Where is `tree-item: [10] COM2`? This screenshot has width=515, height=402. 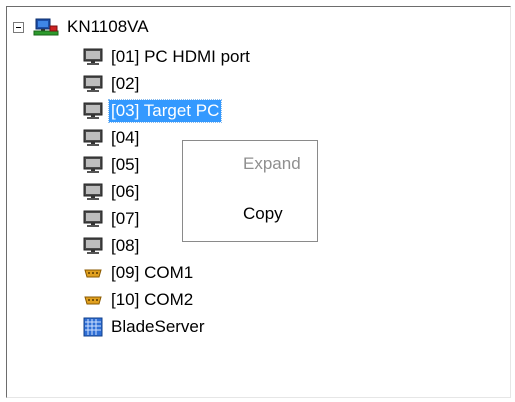 tree-item: [10] COM2 is located at coordinates (139, 300).